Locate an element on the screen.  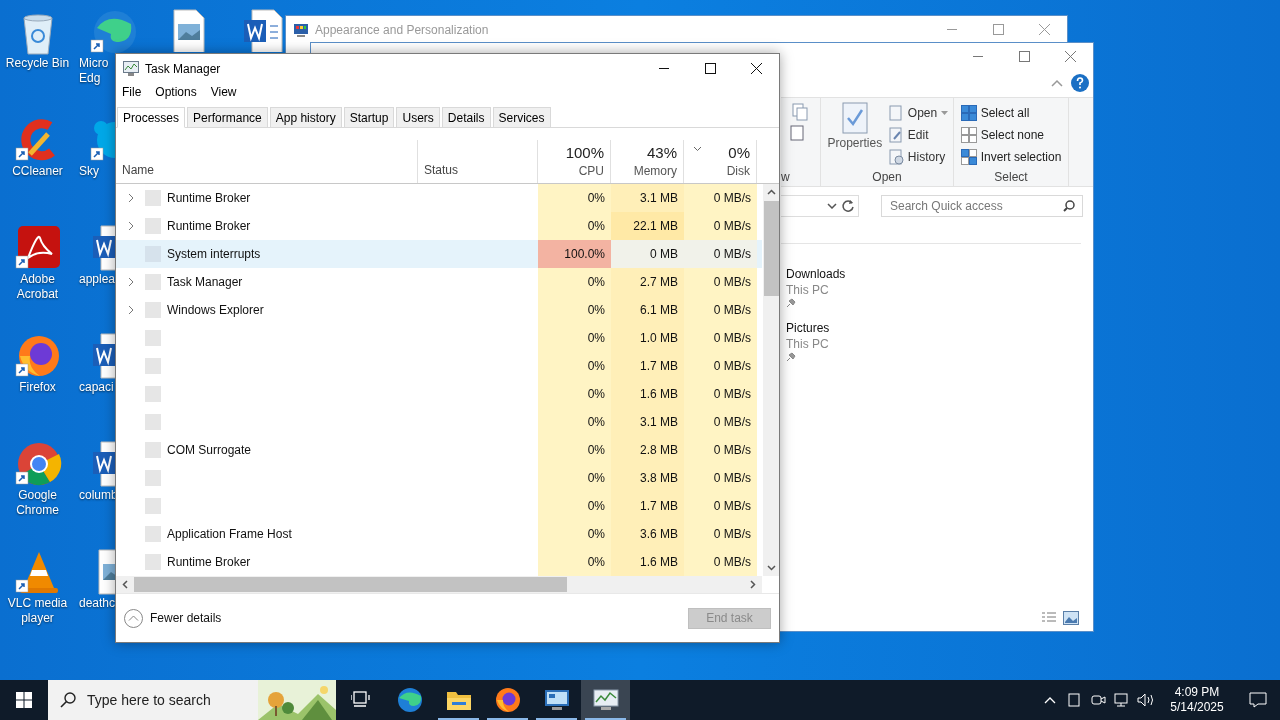
thumbnail-view-icon is located at coordinates (1071, 618).